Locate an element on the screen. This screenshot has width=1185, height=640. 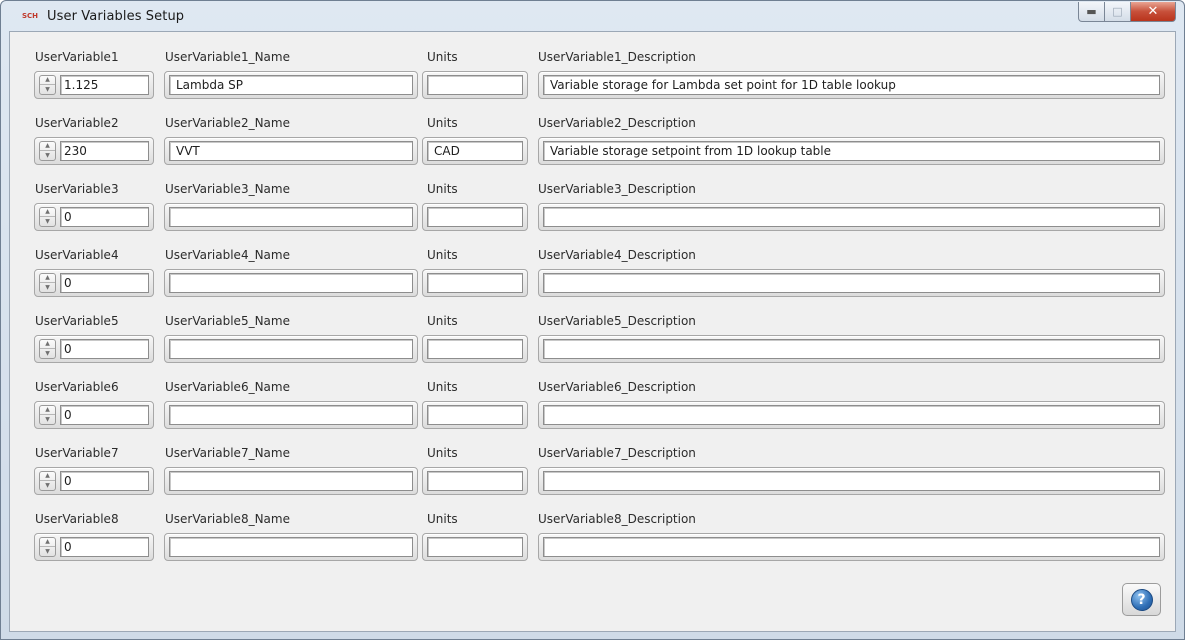
uservariable5-units-input is located at coordinates (475, 349).